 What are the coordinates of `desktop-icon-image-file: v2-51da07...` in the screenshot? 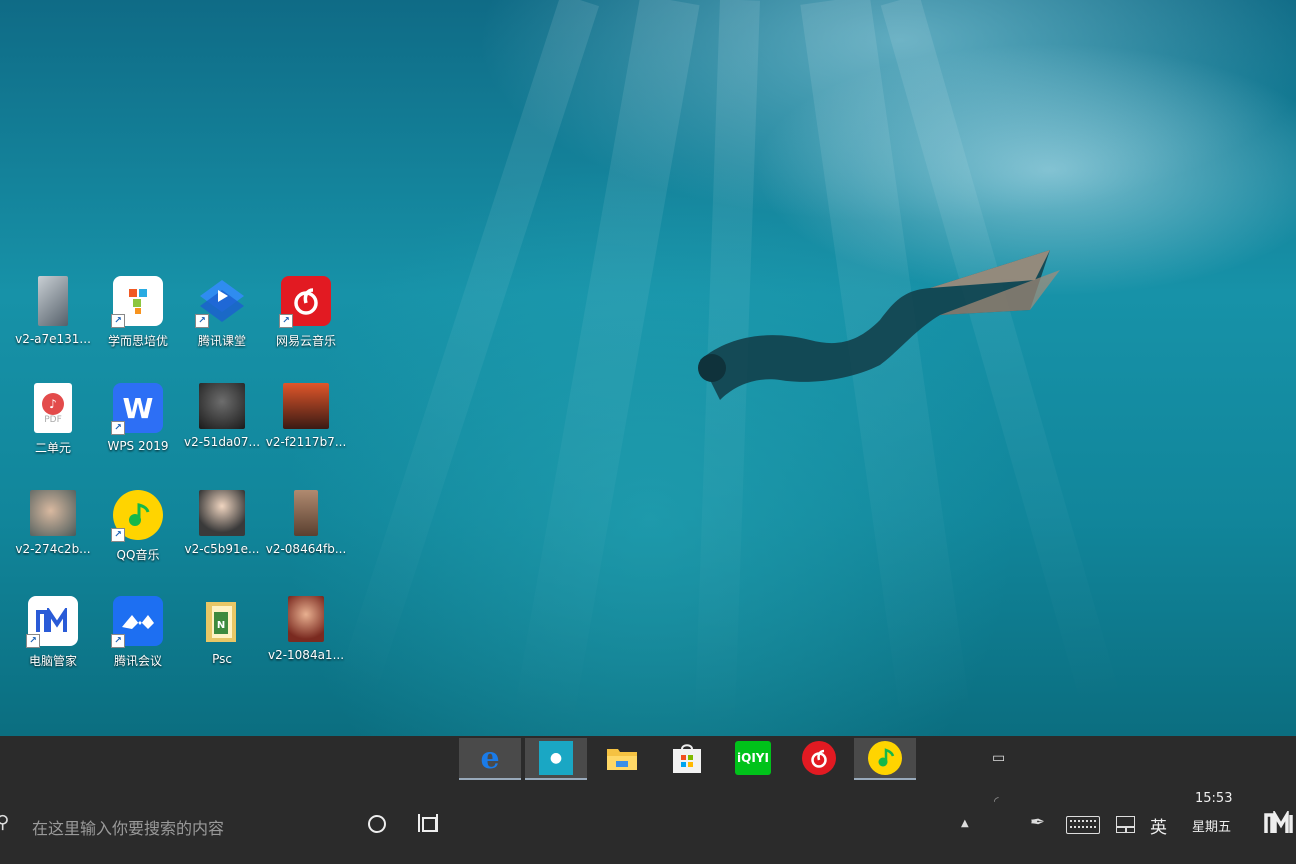 It's located at (222, 433).